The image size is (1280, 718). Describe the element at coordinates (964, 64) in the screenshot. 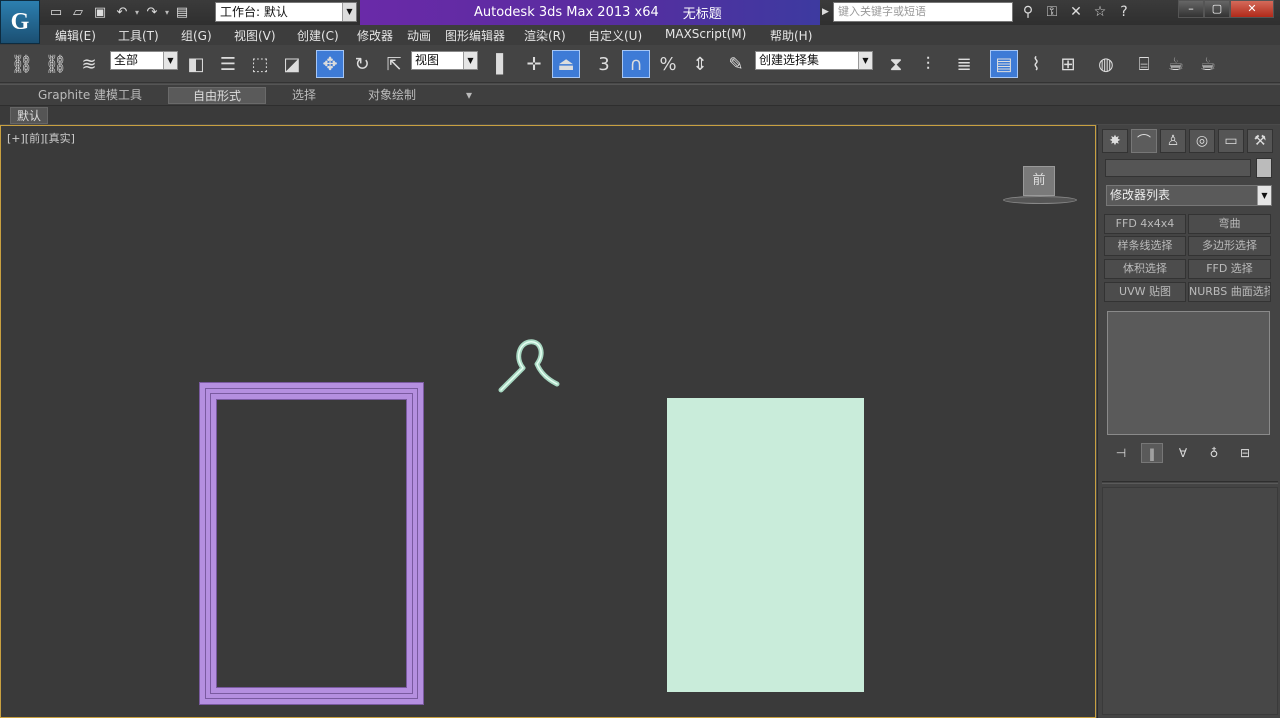

I see `layer-manager-icon: ≣` at that location.